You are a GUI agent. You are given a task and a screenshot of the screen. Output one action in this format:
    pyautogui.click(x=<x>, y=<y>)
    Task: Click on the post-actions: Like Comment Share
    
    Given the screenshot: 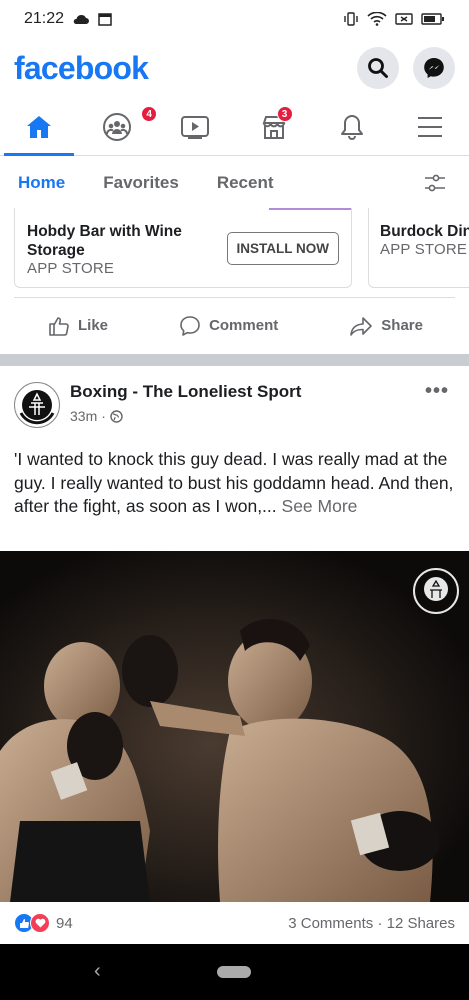 What is the action you would take?
    pyautogui.click(x=234, y=325)
    